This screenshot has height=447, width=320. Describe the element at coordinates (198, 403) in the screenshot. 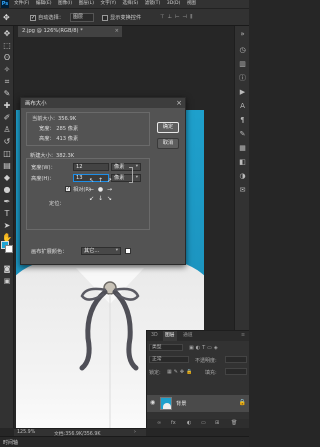

I see `layer-row-background: ◉ 背景 🔒` at that location.